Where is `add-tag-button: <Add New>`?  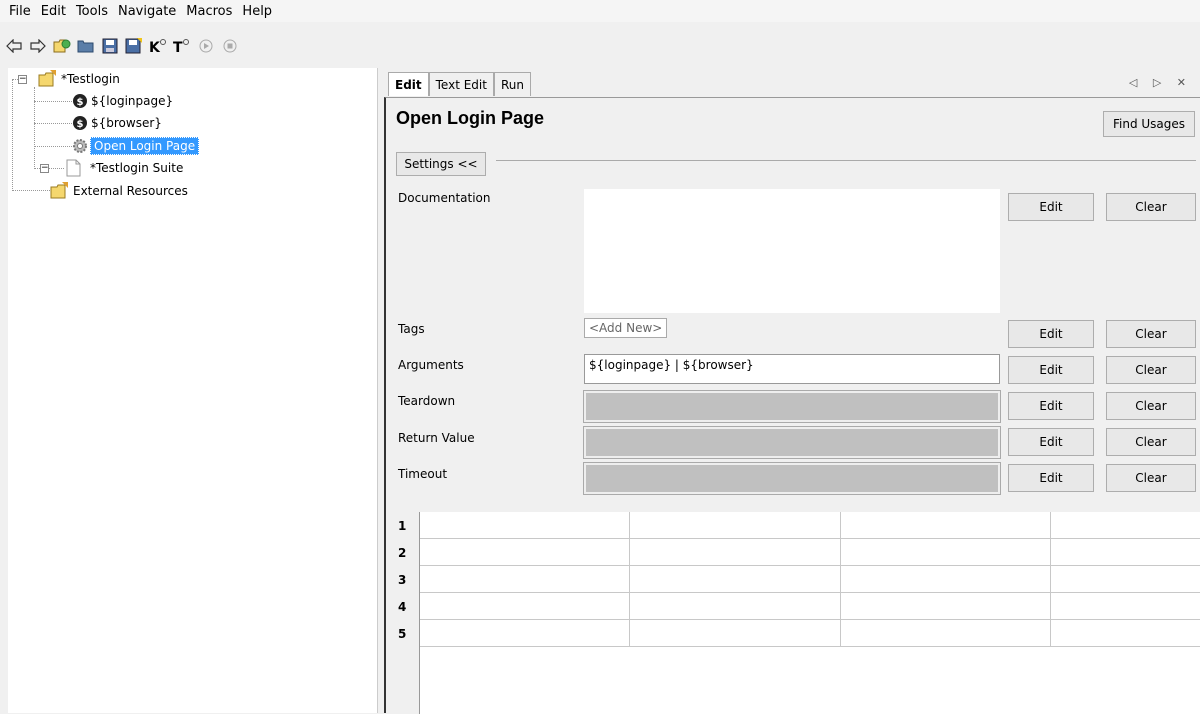 add-tag-button: <Add New> is located at coordinates (626, 328).